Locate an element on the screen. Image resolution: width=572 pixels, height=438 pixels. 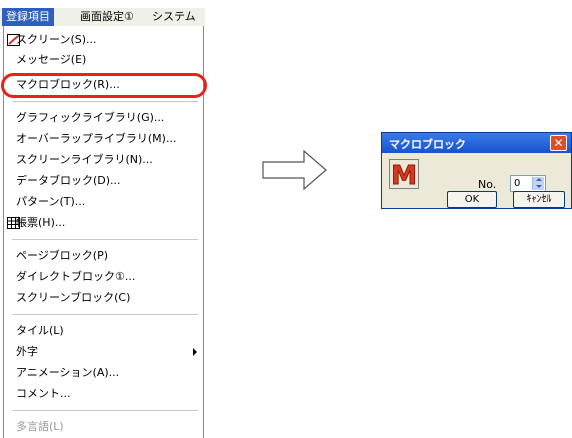
macro-icon-letter: M is located at coordinates (404, 175).